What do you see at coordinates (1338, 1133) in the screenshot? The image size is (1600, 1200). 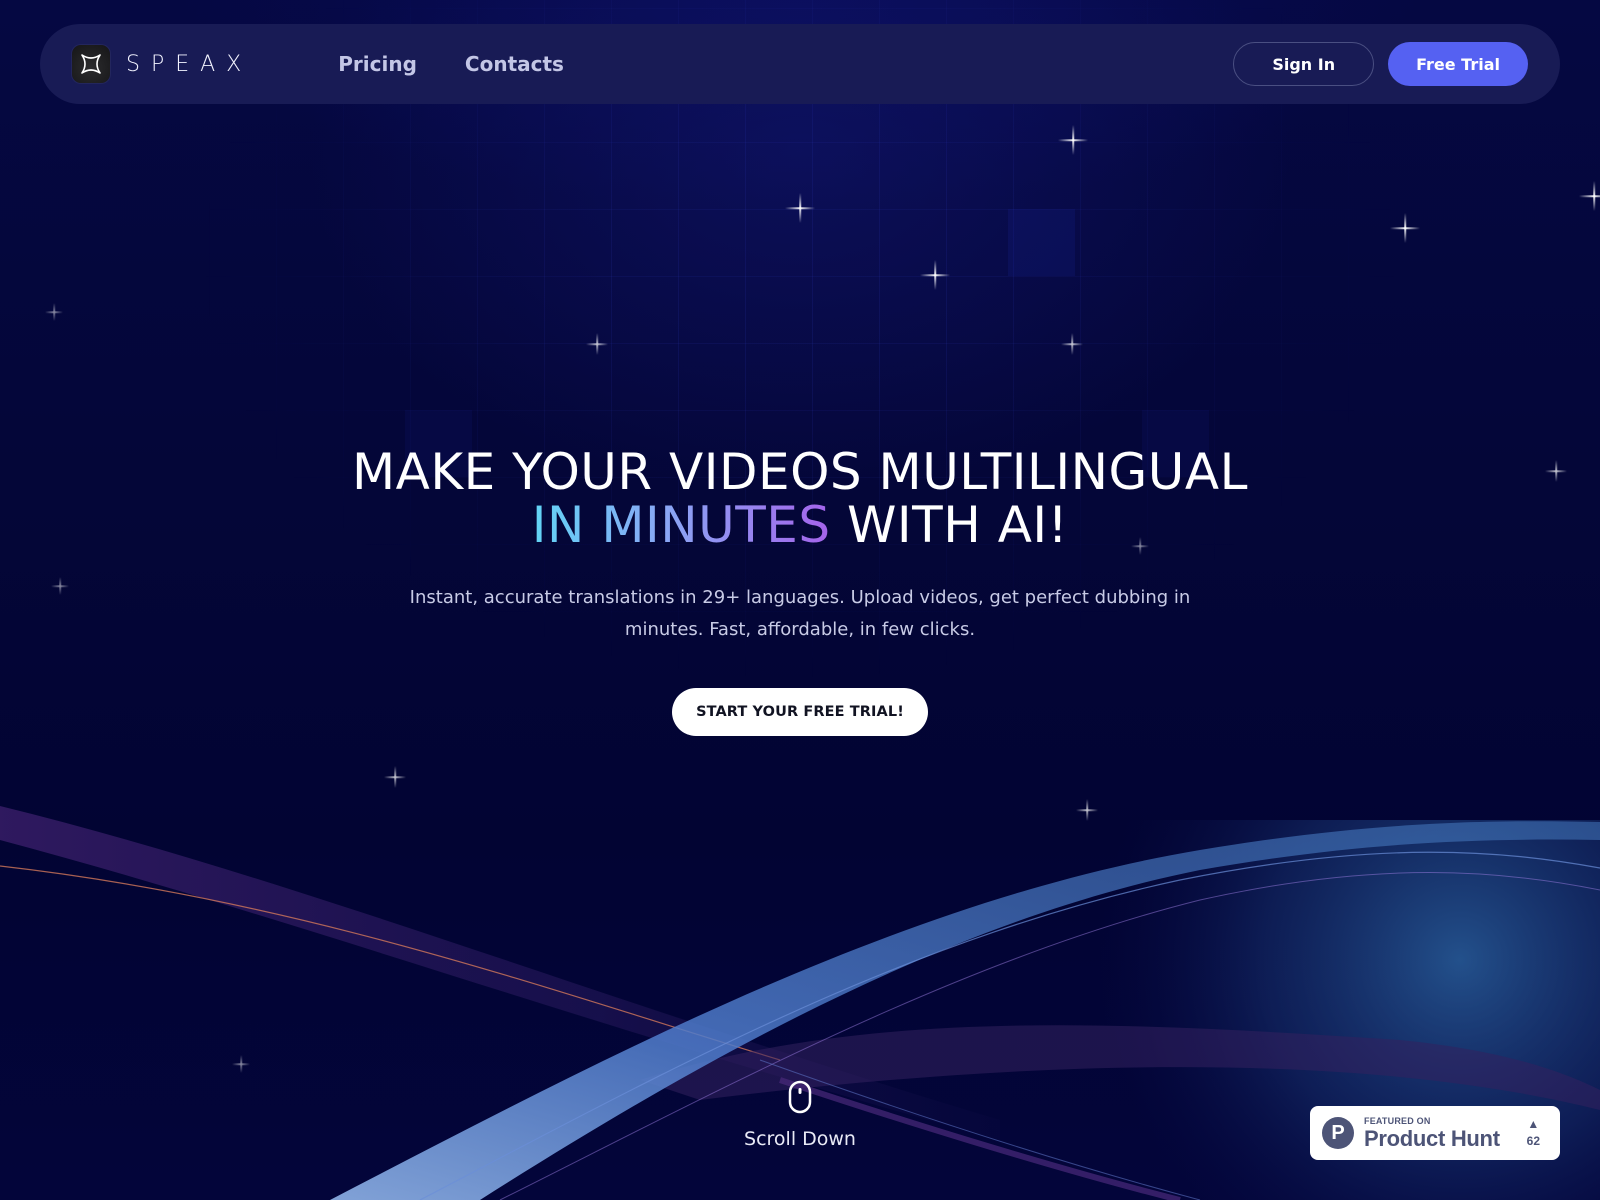 I see `product-hunt-logo-icon: P` at bounding box center [1338, 1133].